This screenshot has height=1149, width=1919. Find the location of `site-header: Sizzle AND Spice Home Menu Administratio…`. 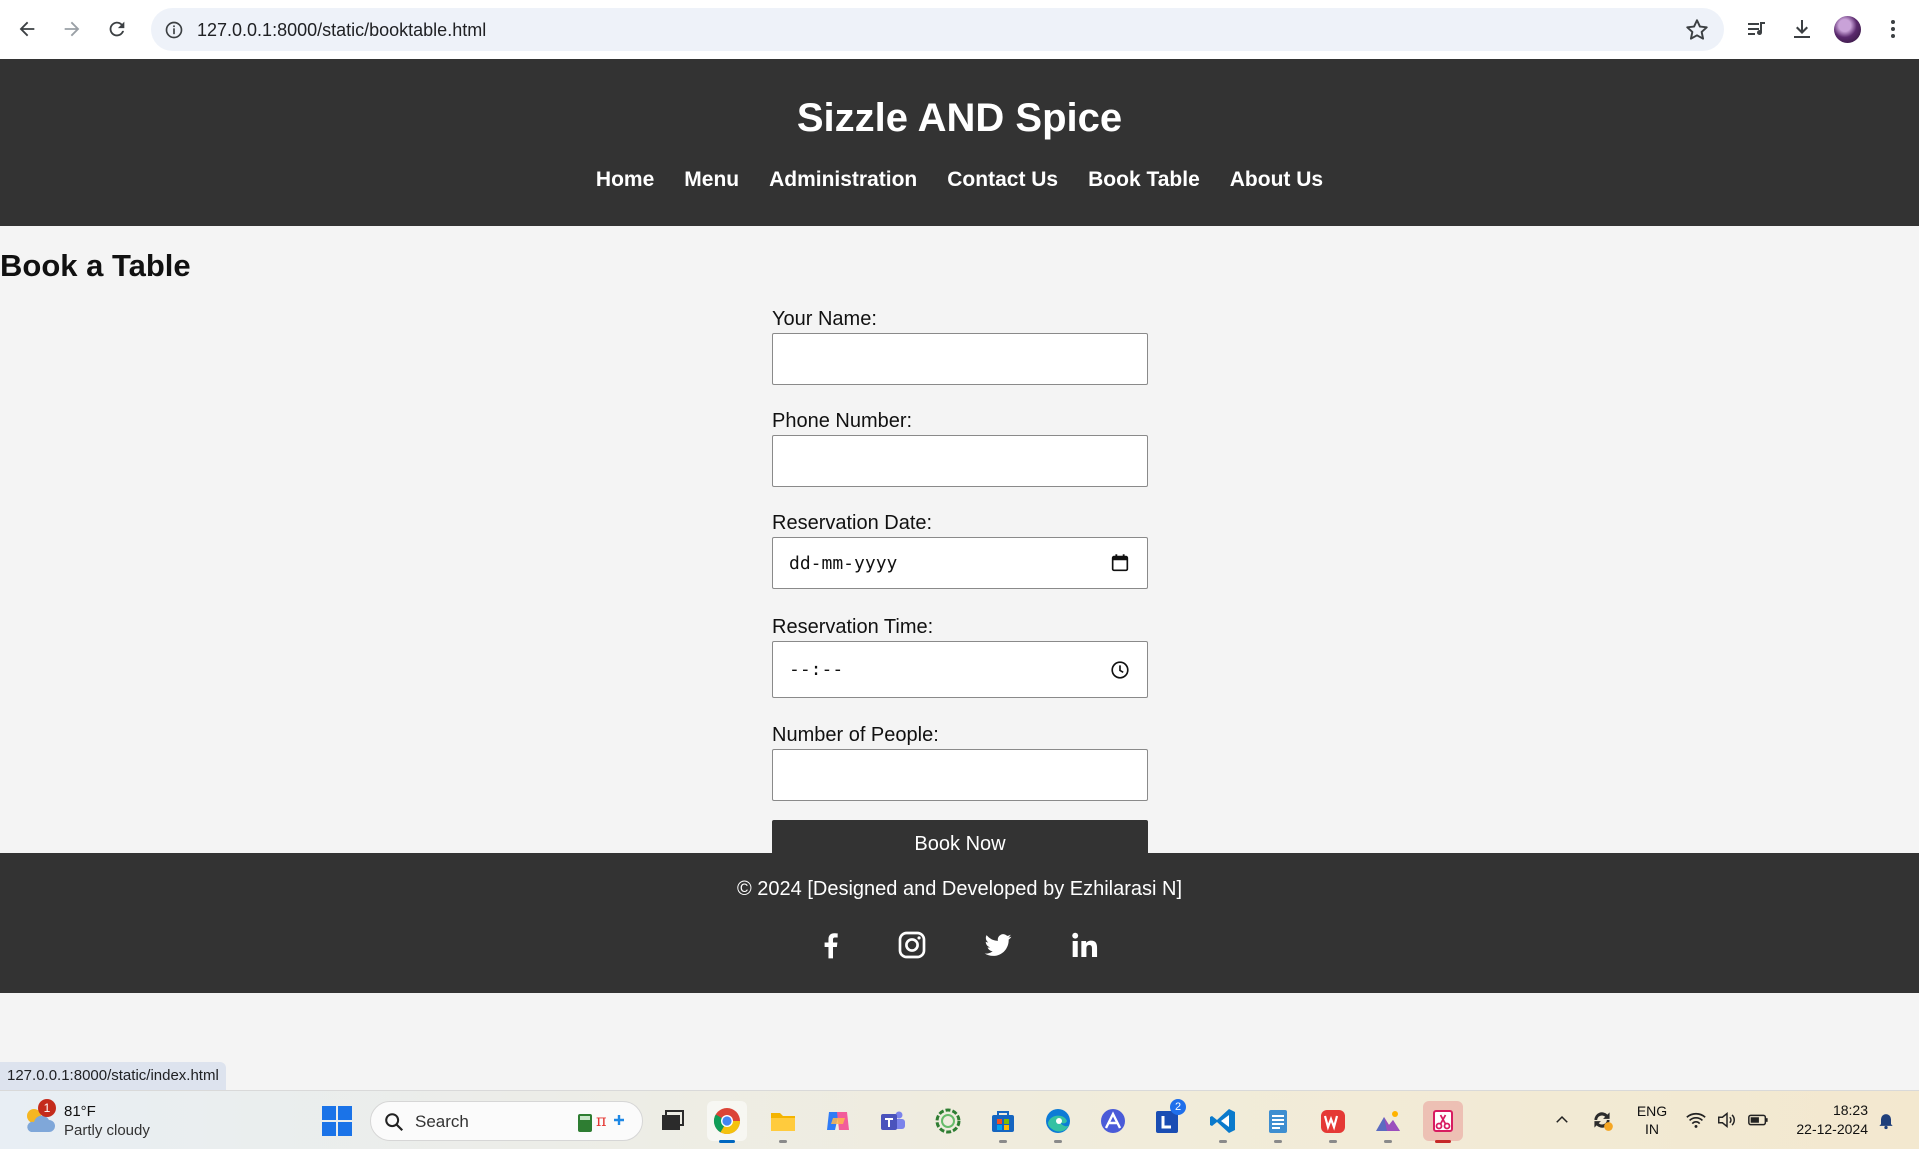

site-header: Sizzle AND Spice Home Menu Administratio… is located at coordinates (959, 142).